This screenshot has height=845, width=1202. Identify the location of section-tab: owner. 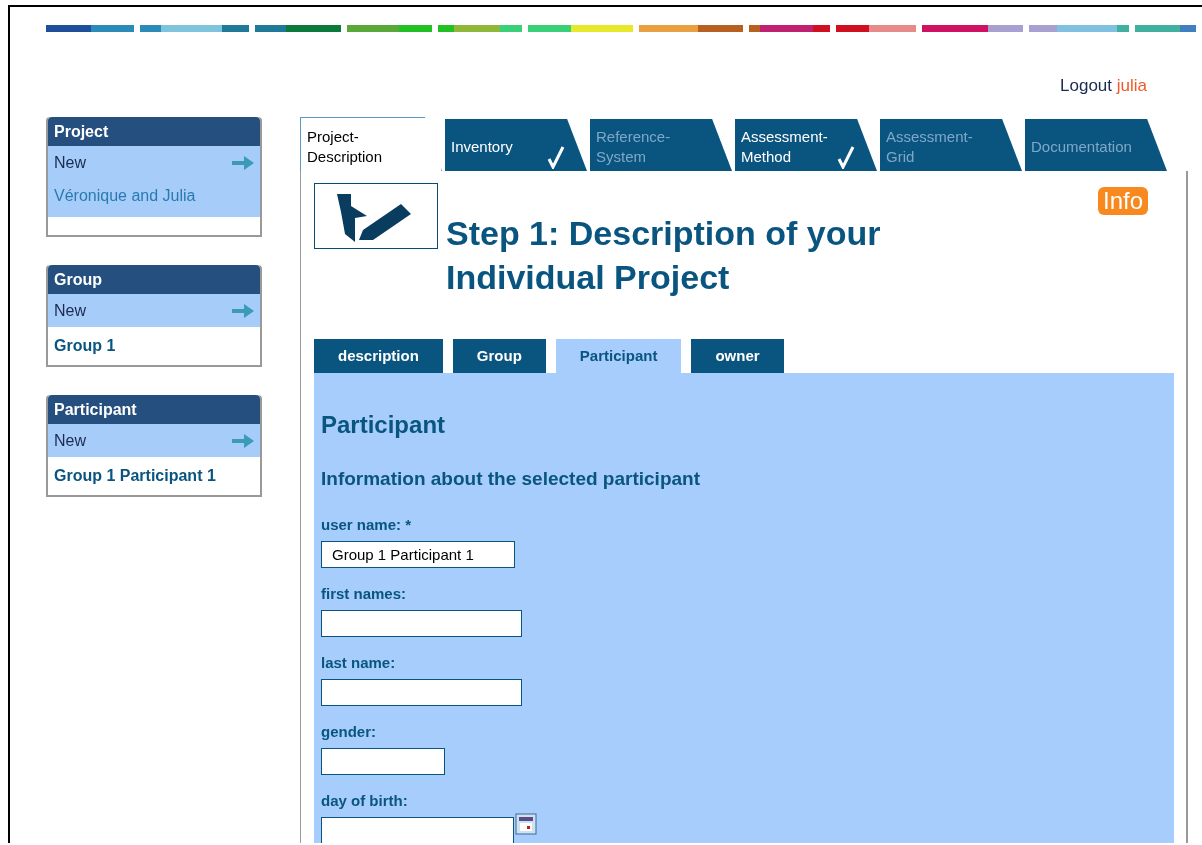
(737, 356).